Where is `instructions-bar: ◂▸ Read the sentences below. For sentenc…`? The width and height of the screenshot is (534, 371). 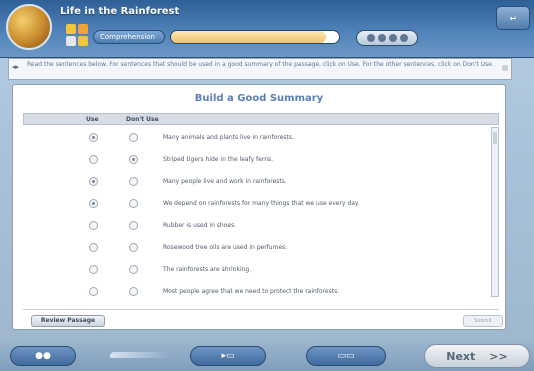
instructions-bar: ◂▸ Read the sentences below. For sentenc… is located at coordinates (260, 69).